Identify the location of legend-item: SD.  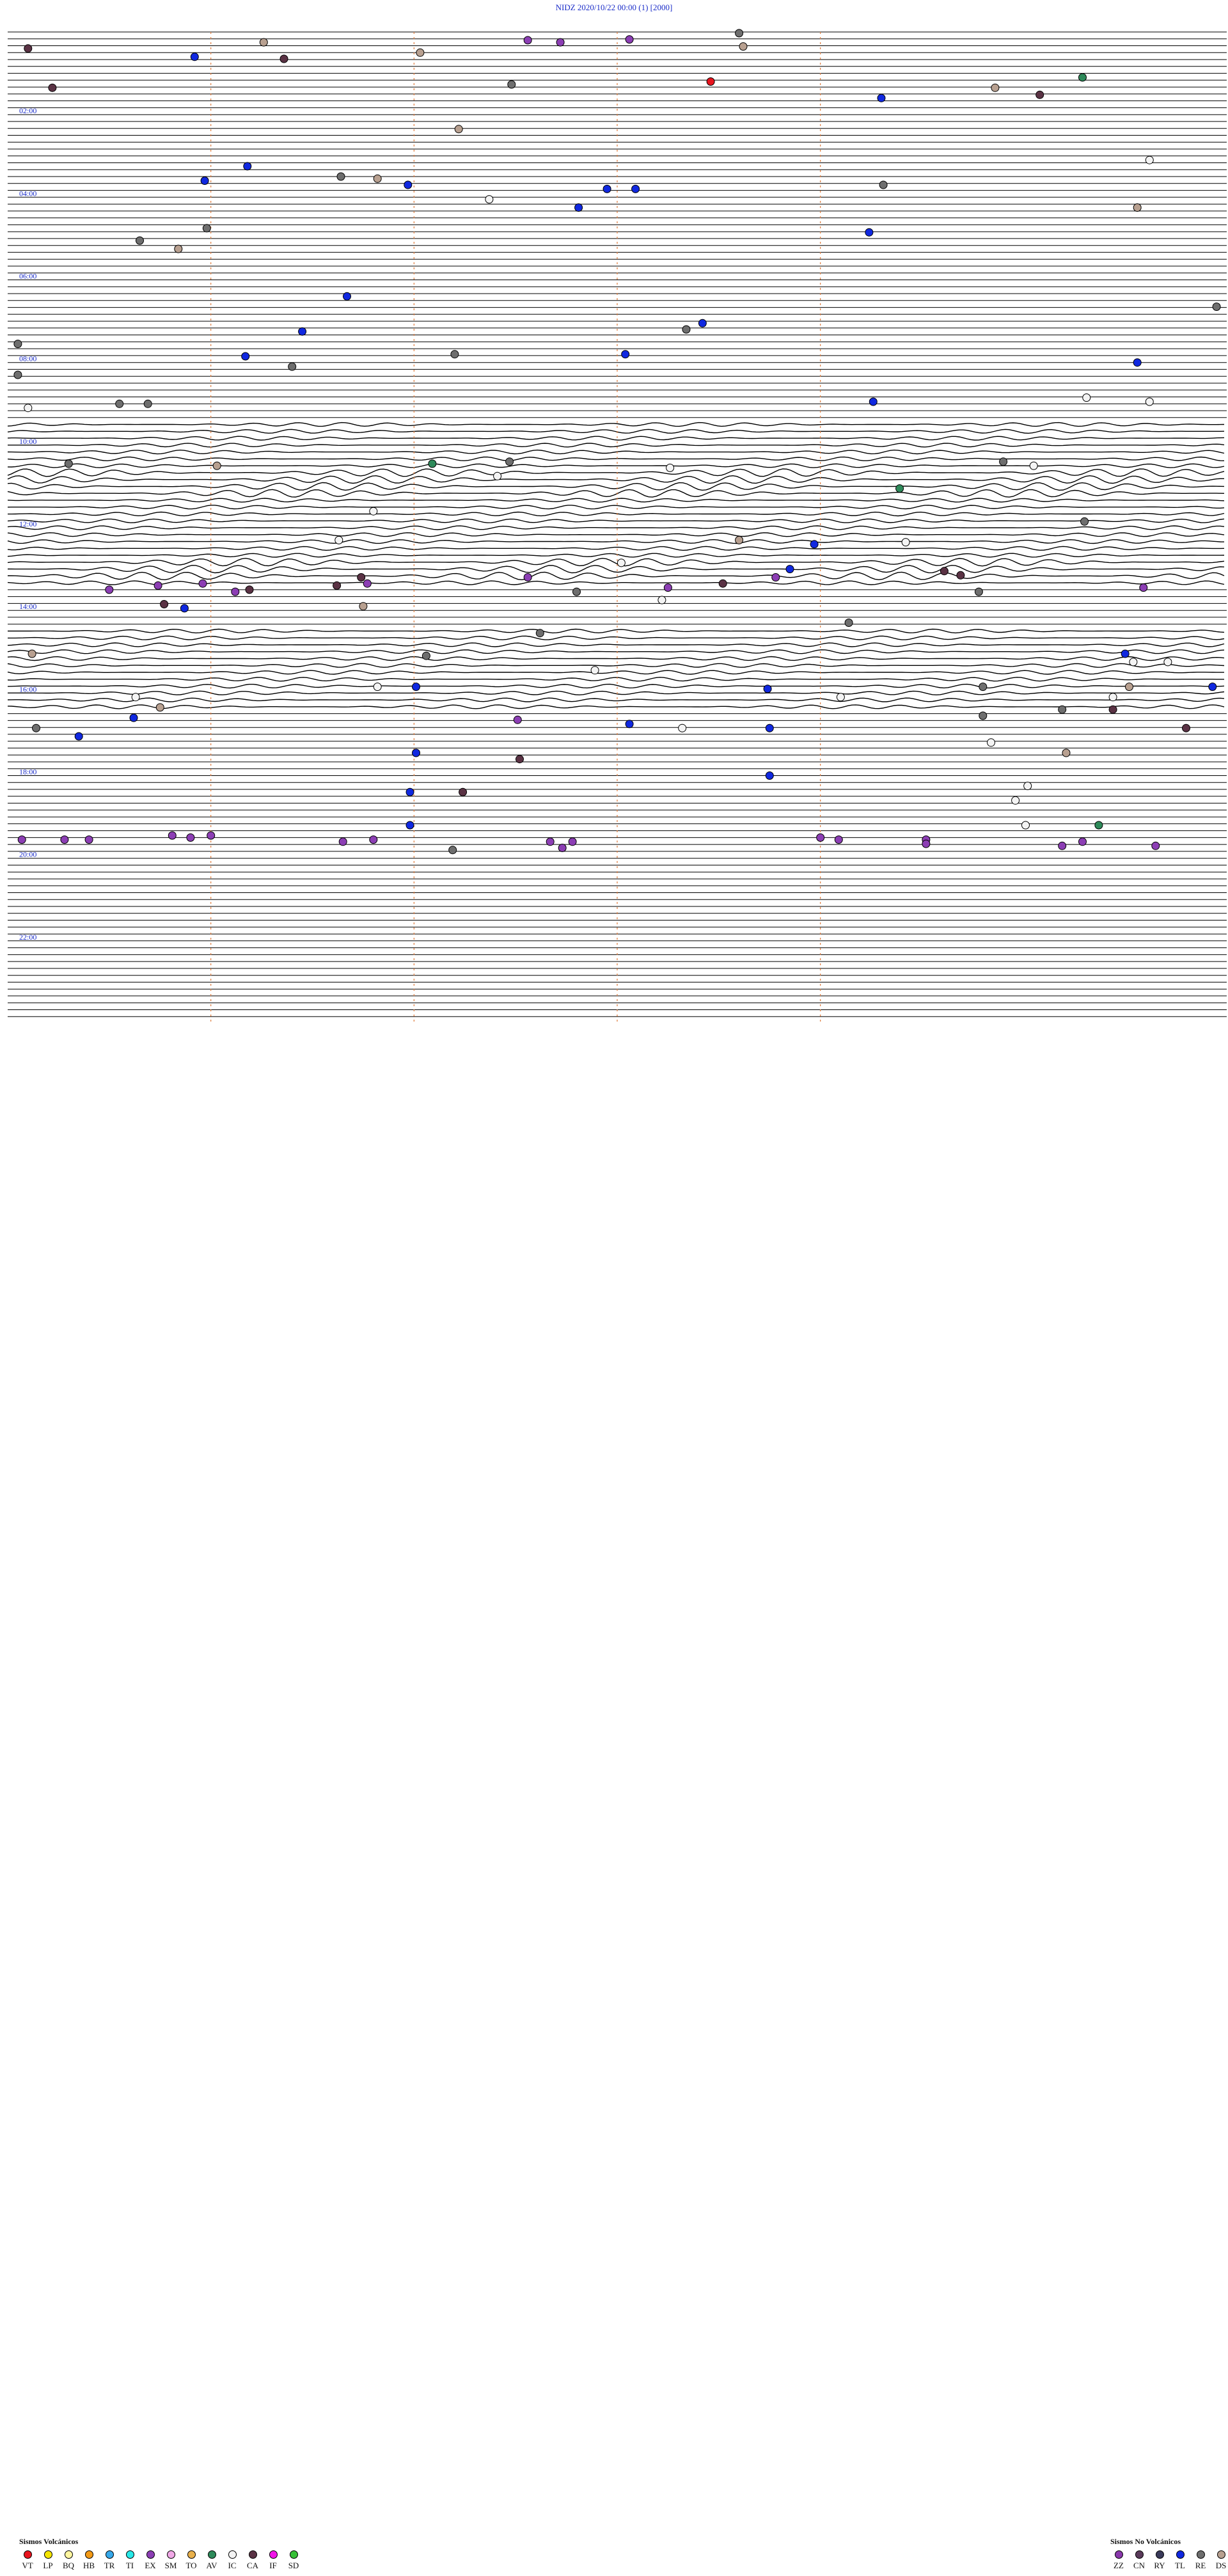
(293, 2560).